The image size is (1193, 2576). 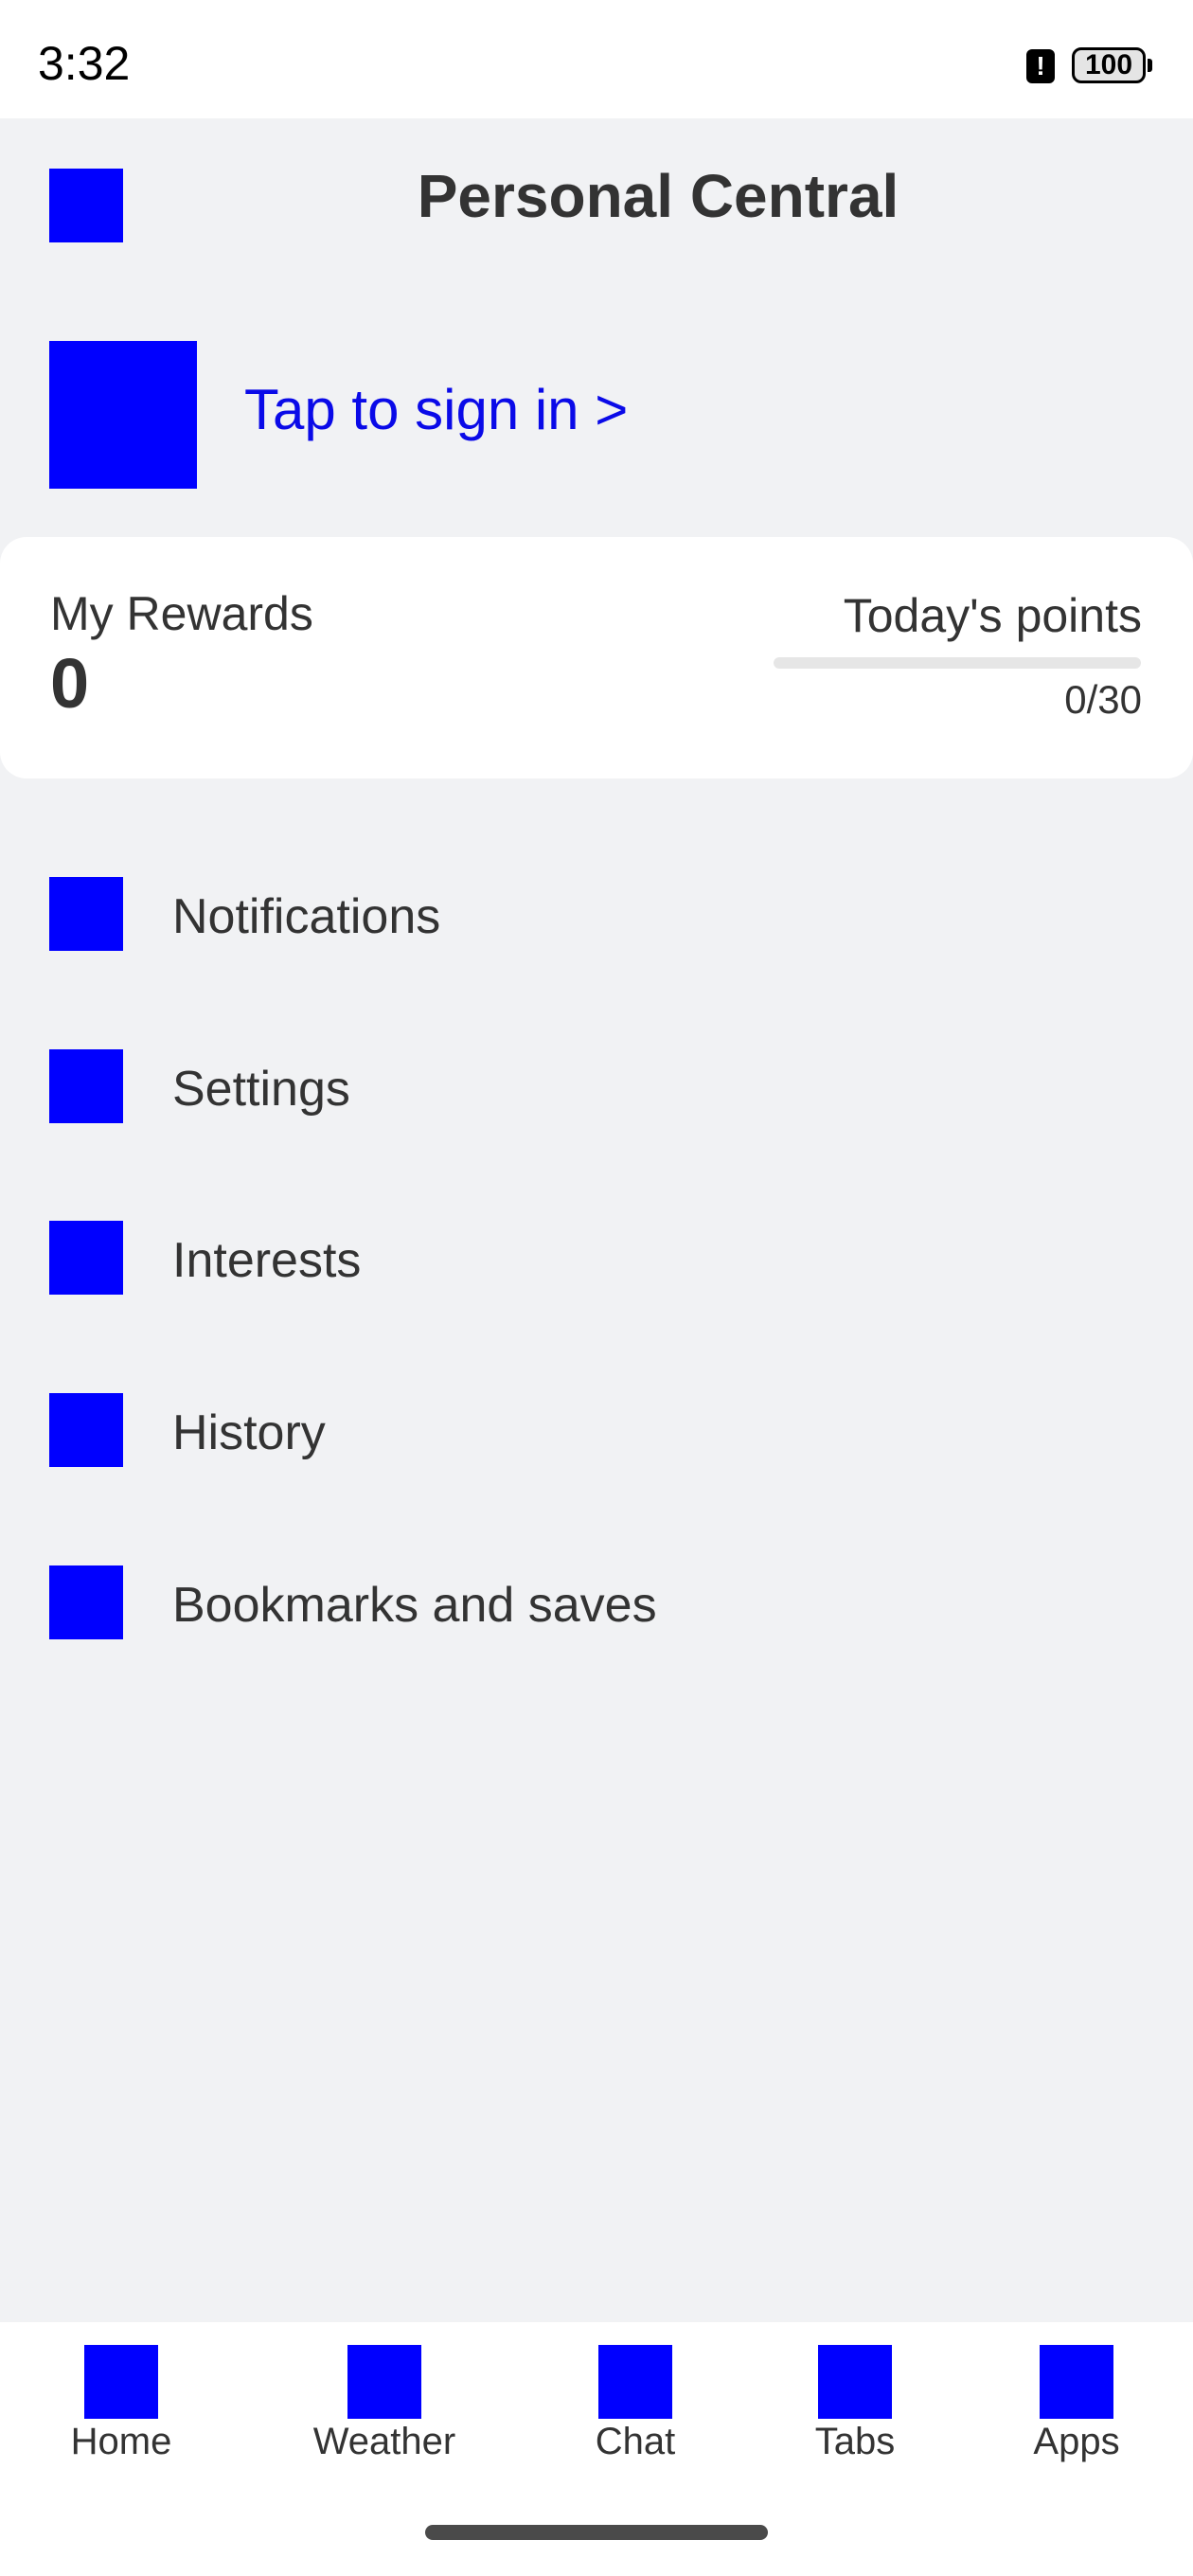 What do you see at coordinates (1150, 65) in the screenshot?
I see `battery-tip` at bounding box center [1150, 65].